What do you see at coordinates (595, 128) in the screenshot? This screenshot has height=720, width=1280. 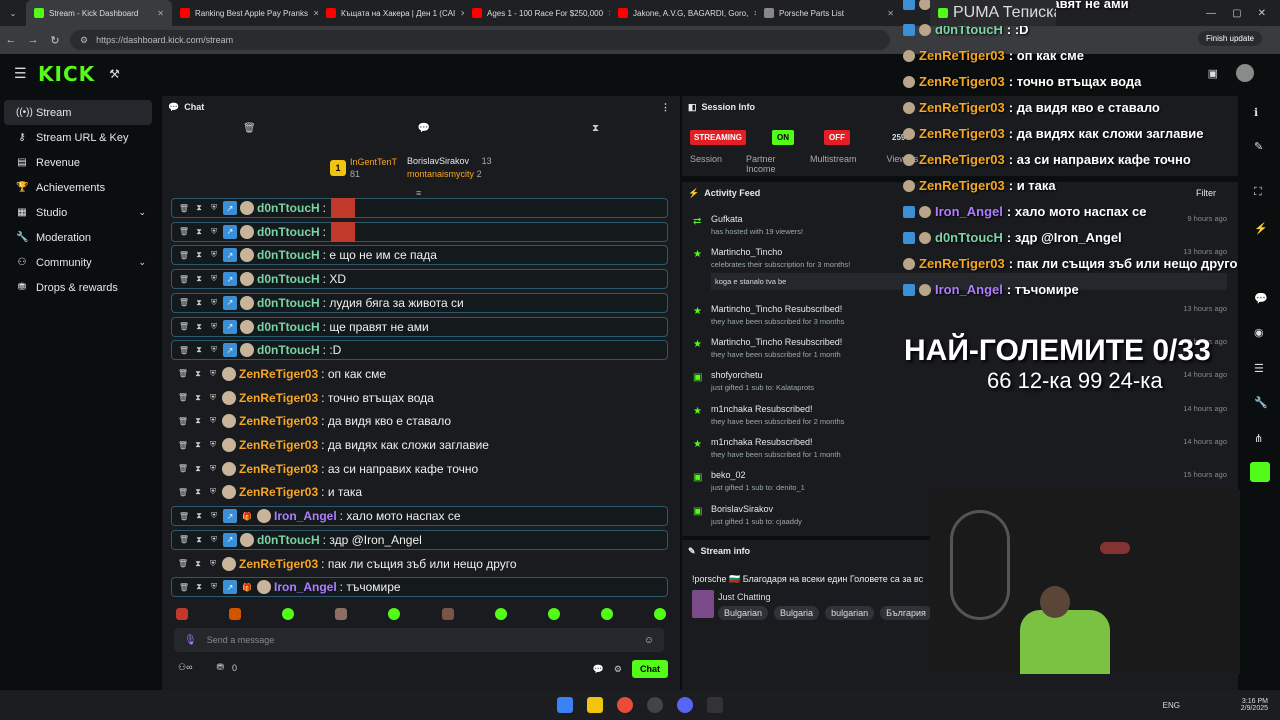 I see `hourglass-icon: ⧗` at bounding box center [595, 128].